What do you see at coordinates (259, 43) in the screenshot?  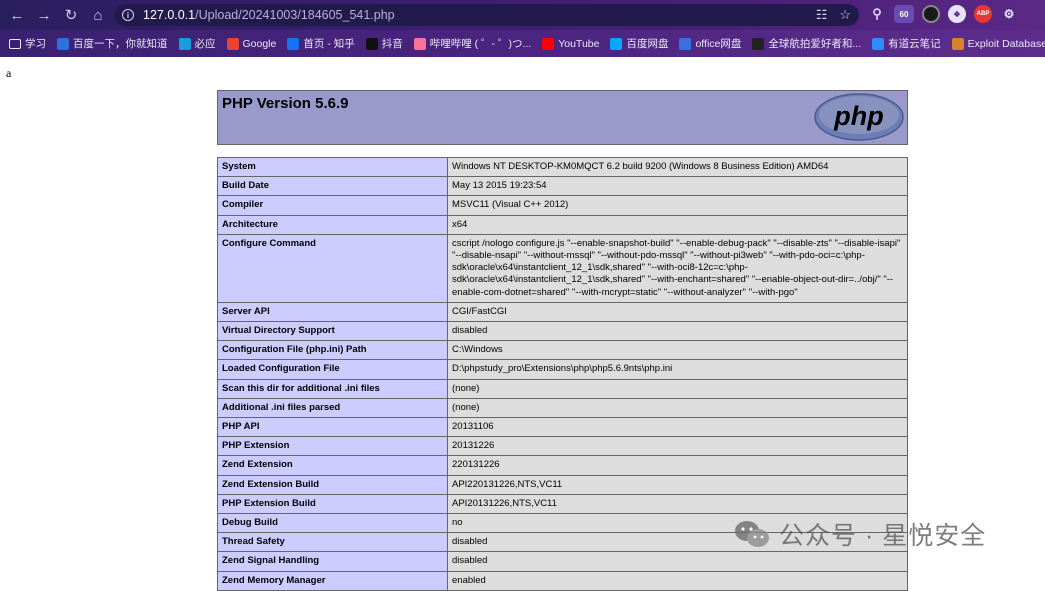 I see `bookmark-label: Google` at bounding box center [259, 43].